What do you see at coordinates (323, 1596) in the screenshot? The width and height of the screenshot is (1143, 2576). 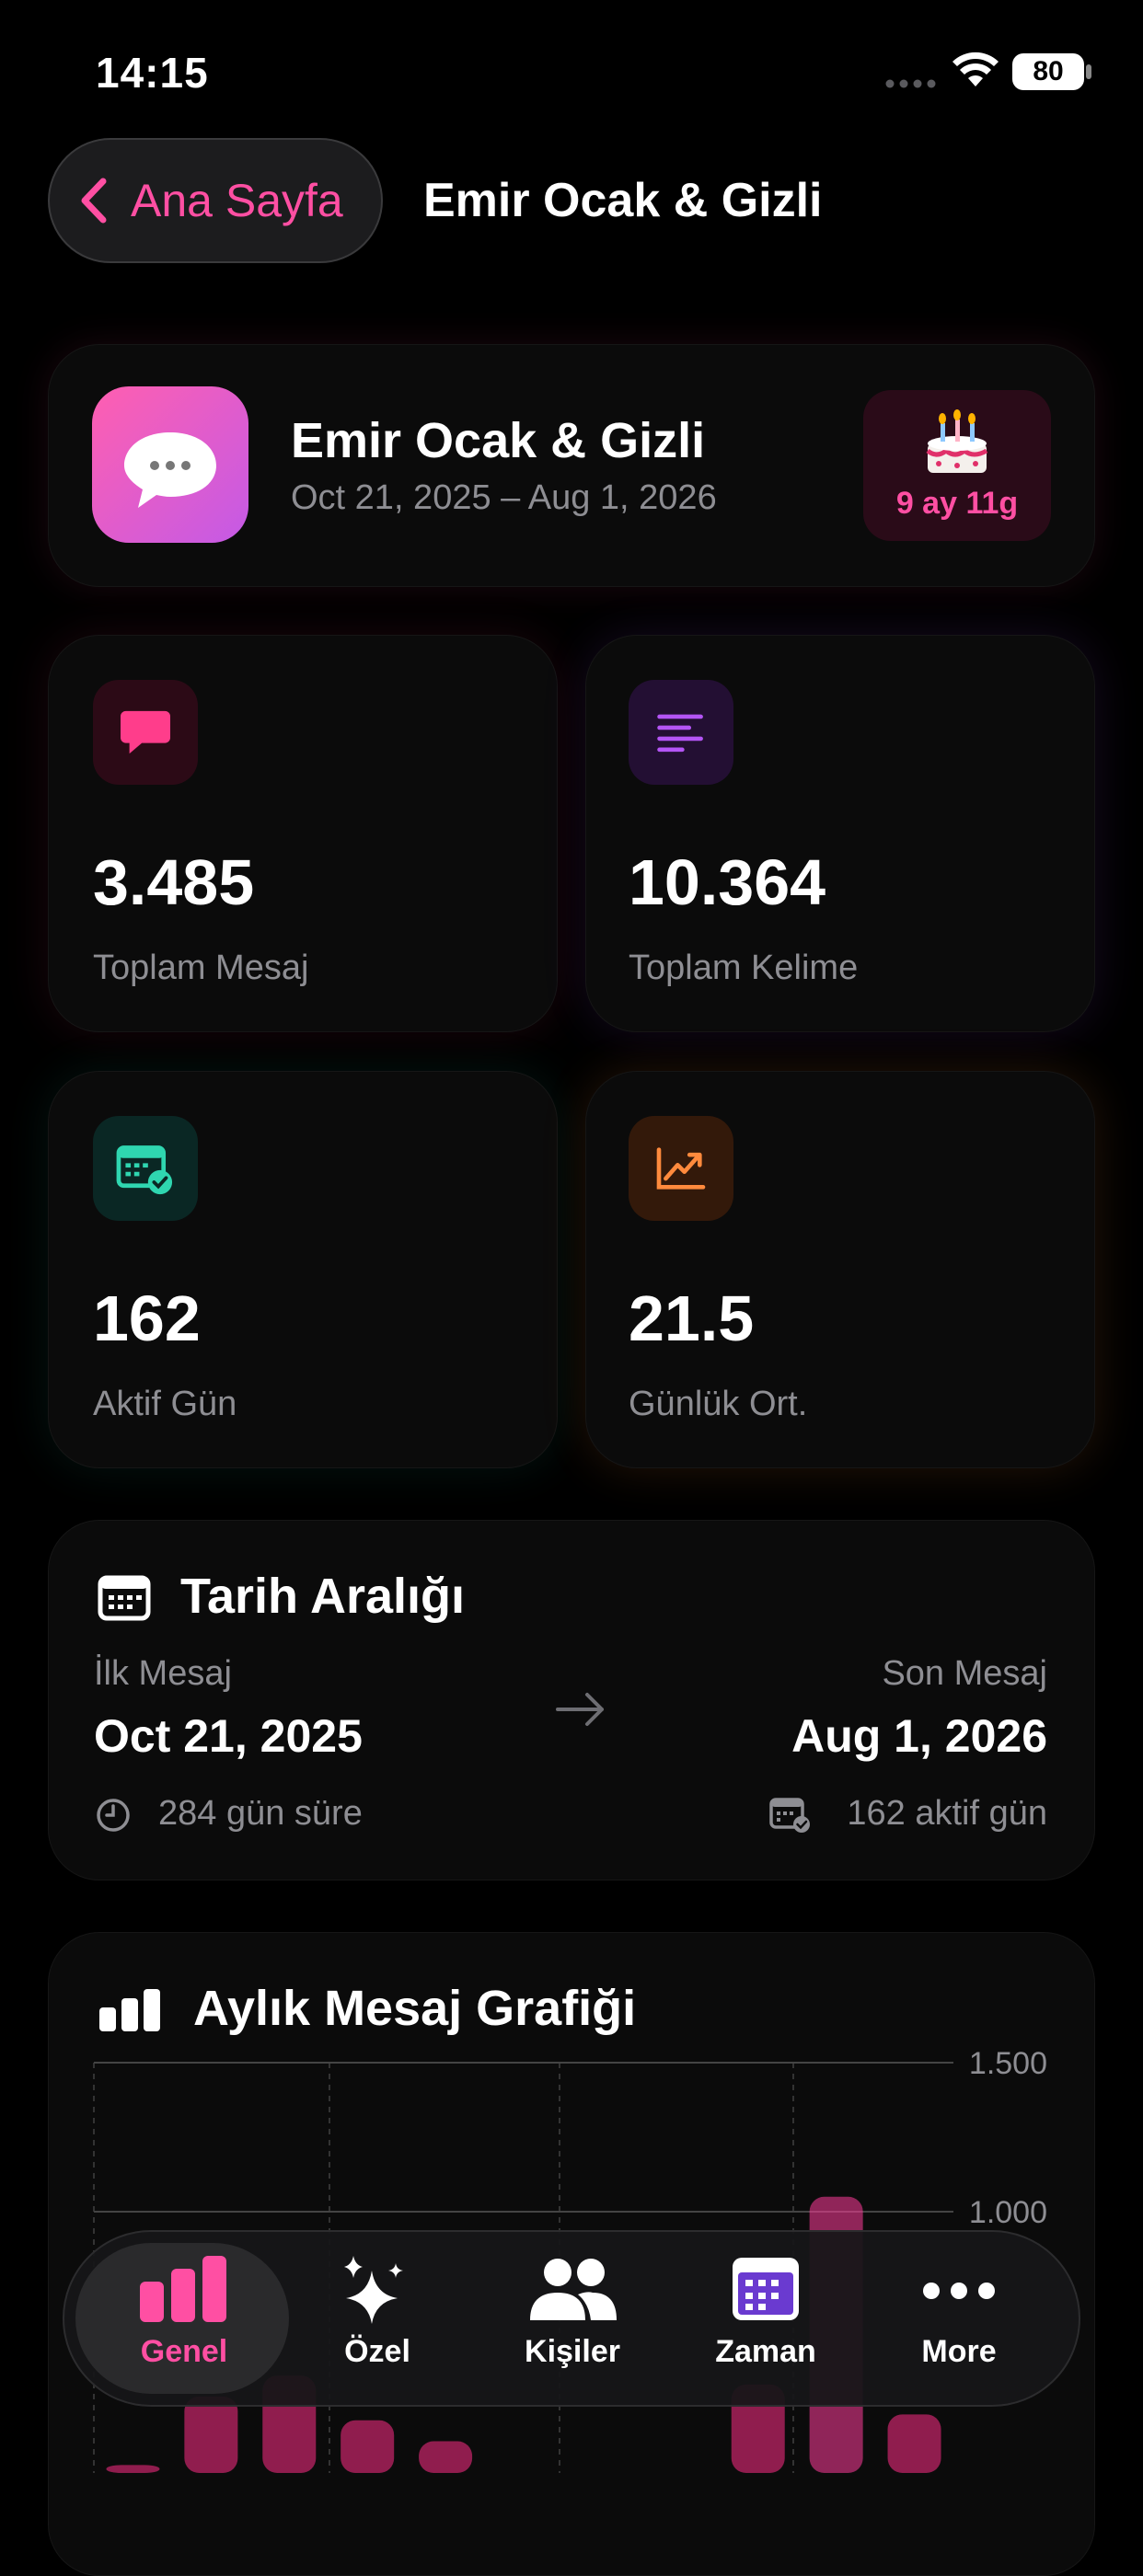 I see `date-range-title: Tarih Aralığı` at bounding box center [323, 1596].